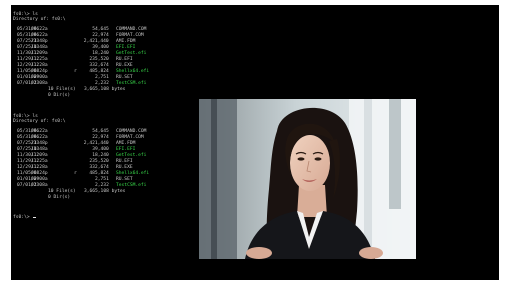 This screenshot has height=288, width=511. What do you see at coordinates (59, 197) in the screenshot?
I see `listing2-summary-dirs: 0 Dir(s)` at bounding box center [59, 197].